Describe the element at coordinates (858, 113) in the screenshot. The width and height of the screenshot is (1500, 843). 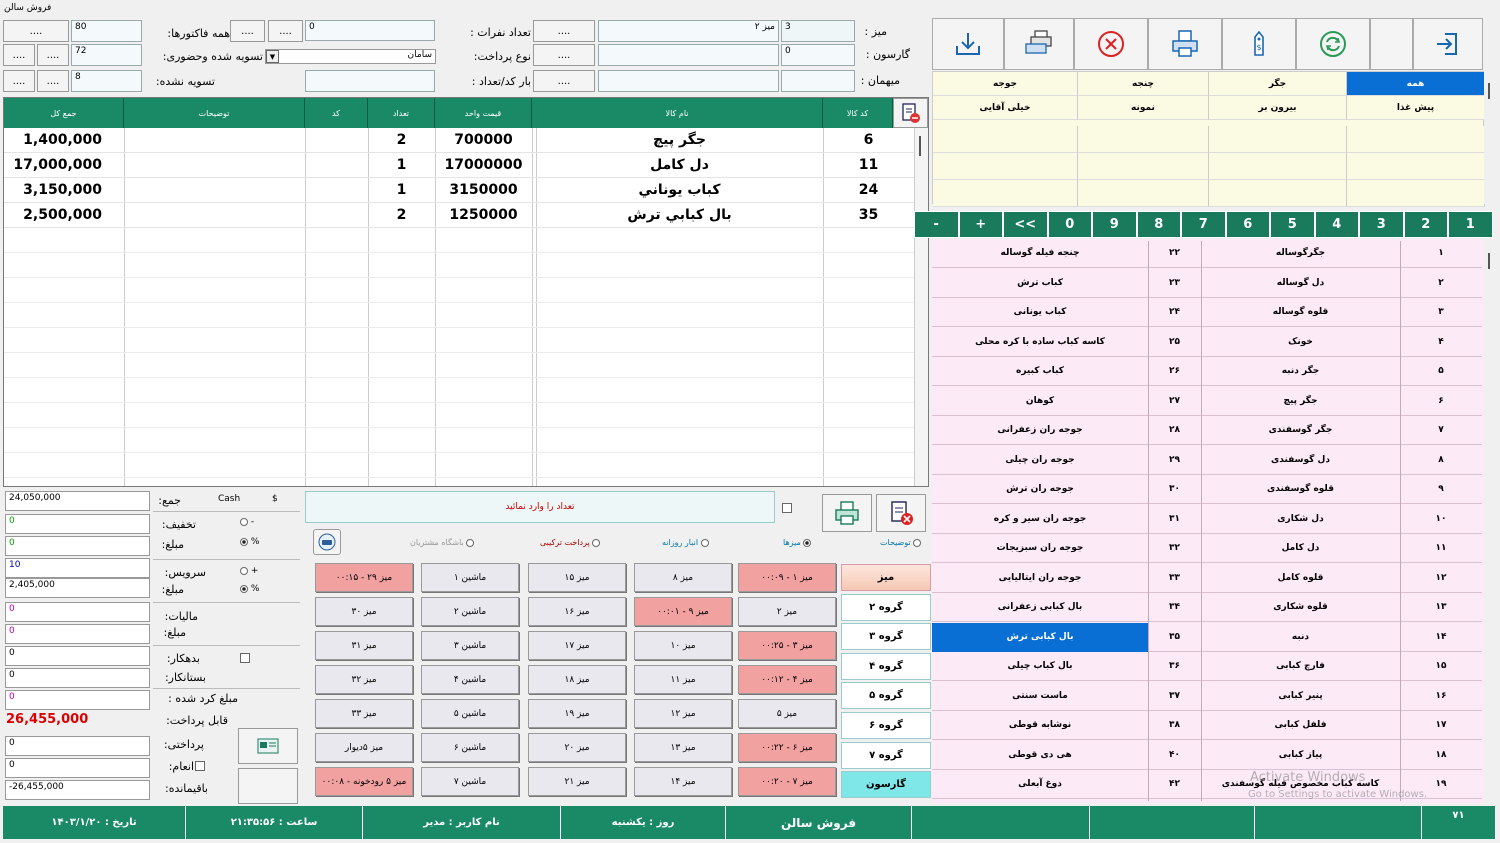
I see `col-header-code: کد کالا` at that location.